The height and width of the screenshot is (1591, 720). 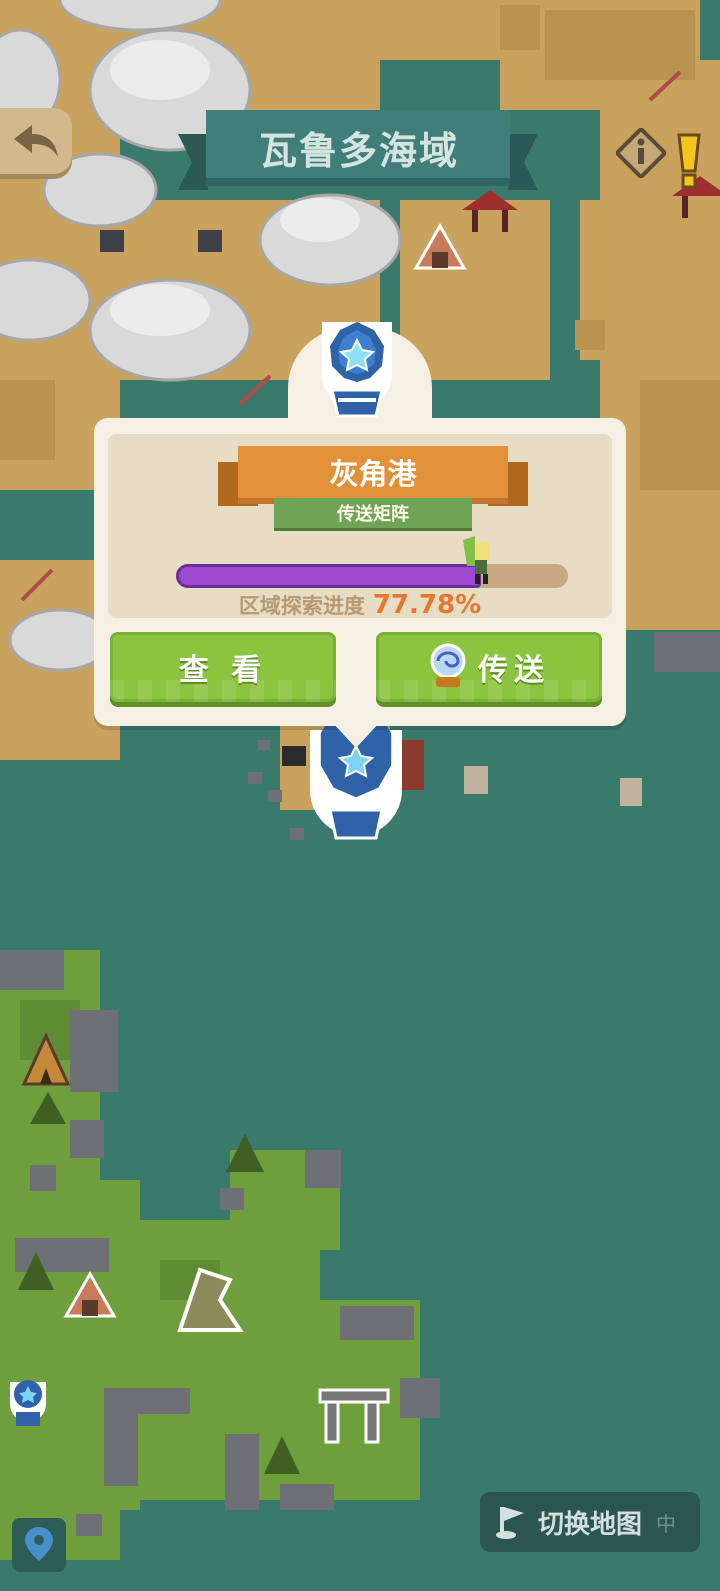 What do you see at coordinates (373, 514) in the screenshot?
I see `location-type: 传送矩阵` at bounding box center [373, 514].